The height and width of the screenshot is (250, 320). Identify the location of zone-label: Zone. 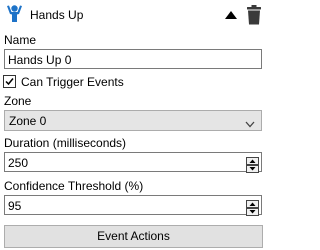
(18, 101).